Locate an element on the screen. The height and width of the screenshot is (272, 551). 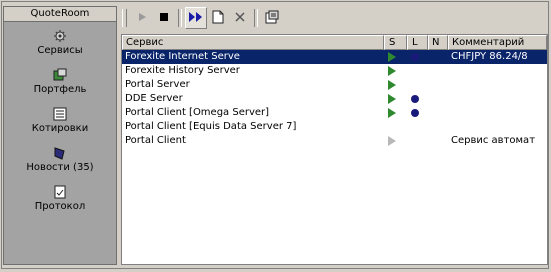
column-header-service: Сервис is located at coordinates (253, 42).